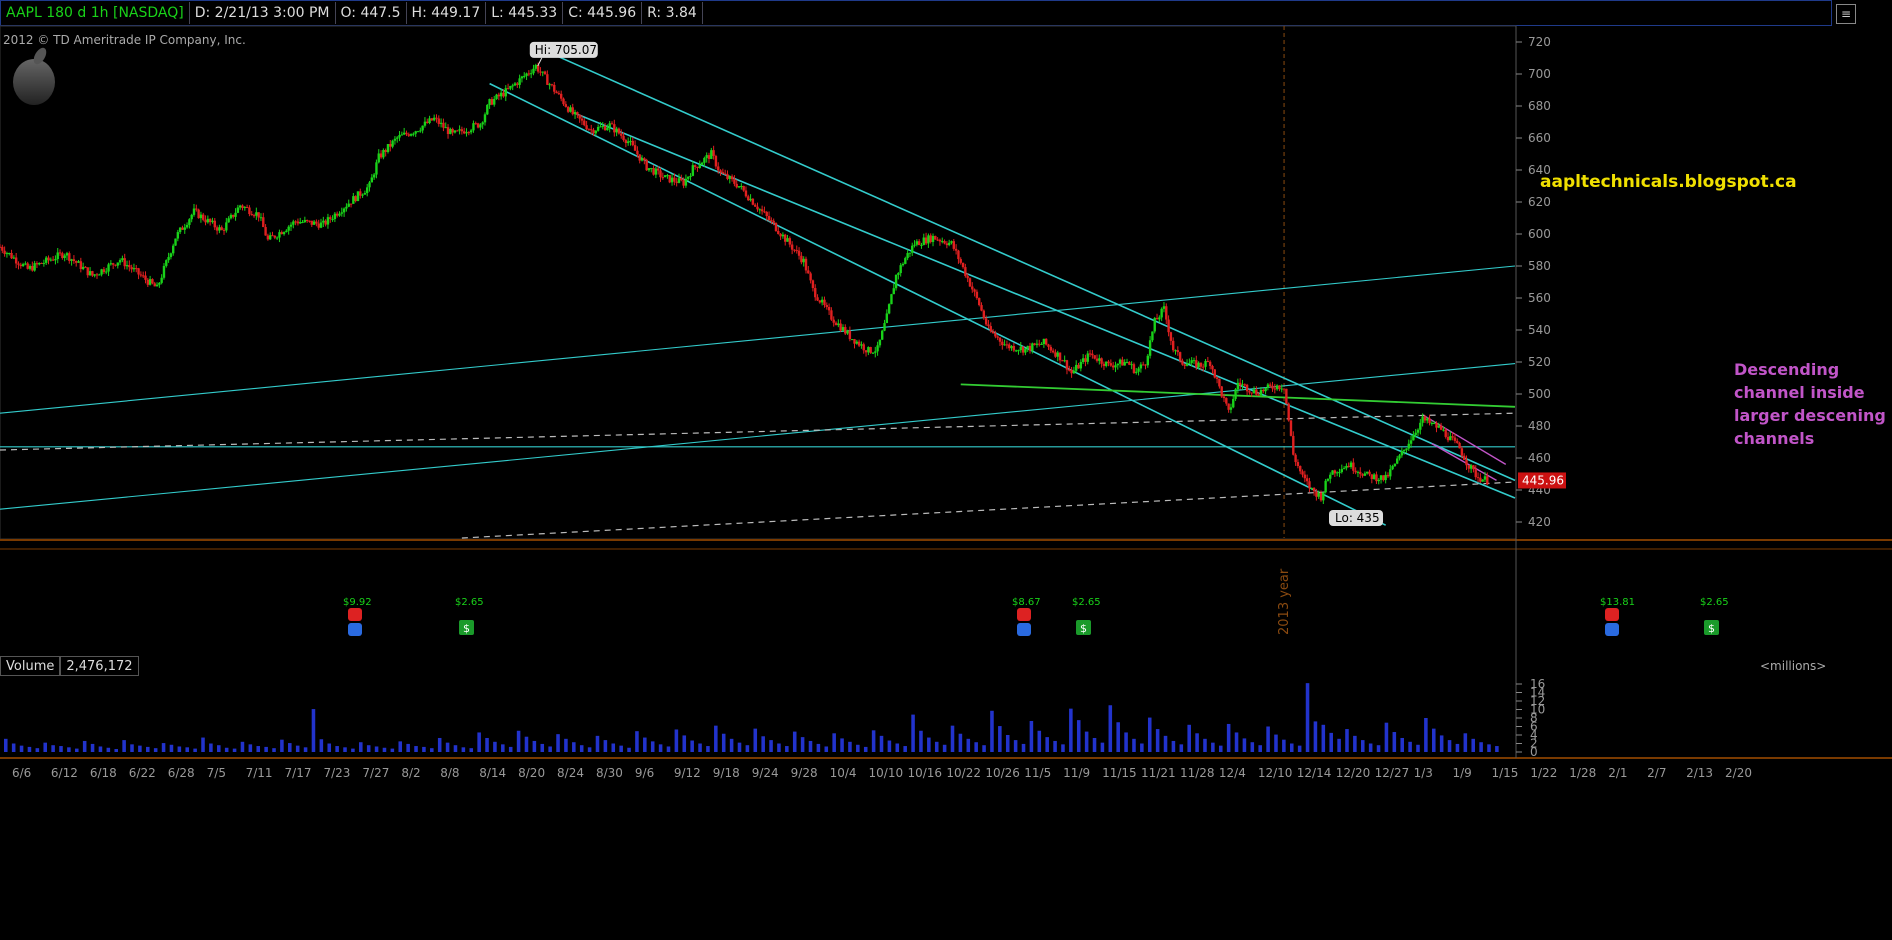 This screenshot has width=1892, height=940. I want to click on y-tick-label: 460, so click(1539, 458).